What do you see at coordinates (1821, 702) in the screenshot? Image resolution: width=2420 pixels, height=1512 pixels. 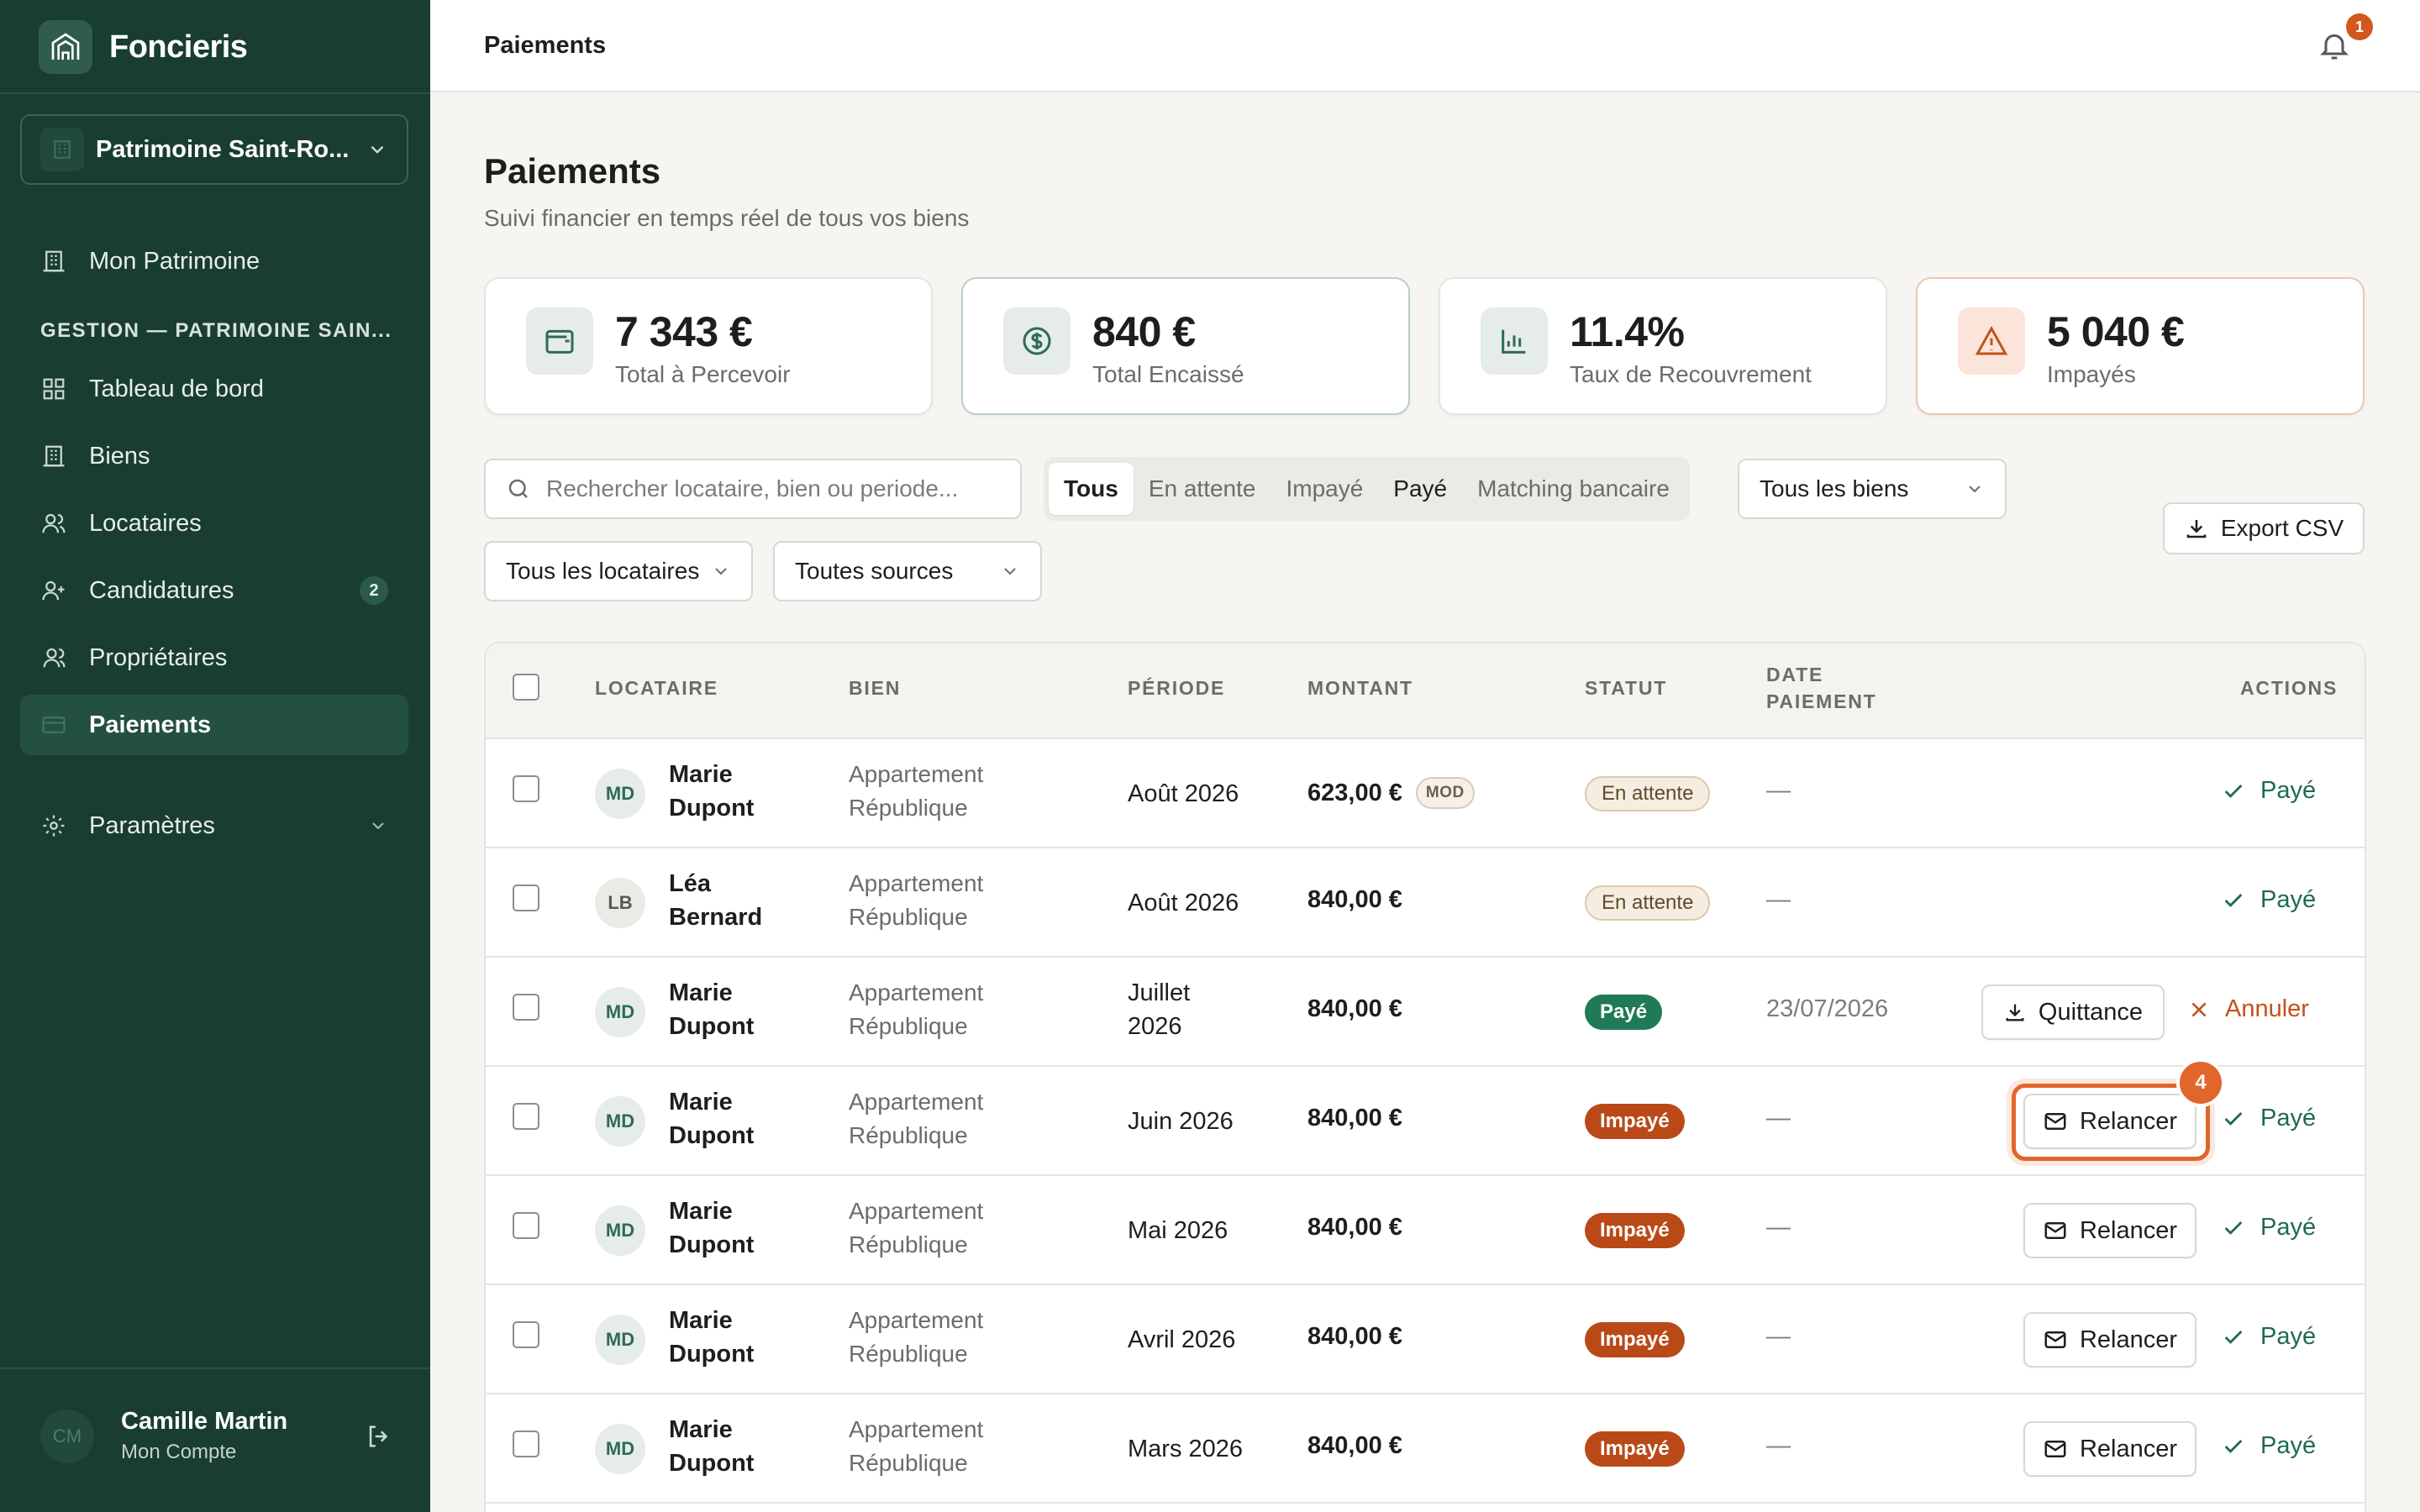 I see `col-date-l2: PAIEMENT` at bounding box center [1821, 702].